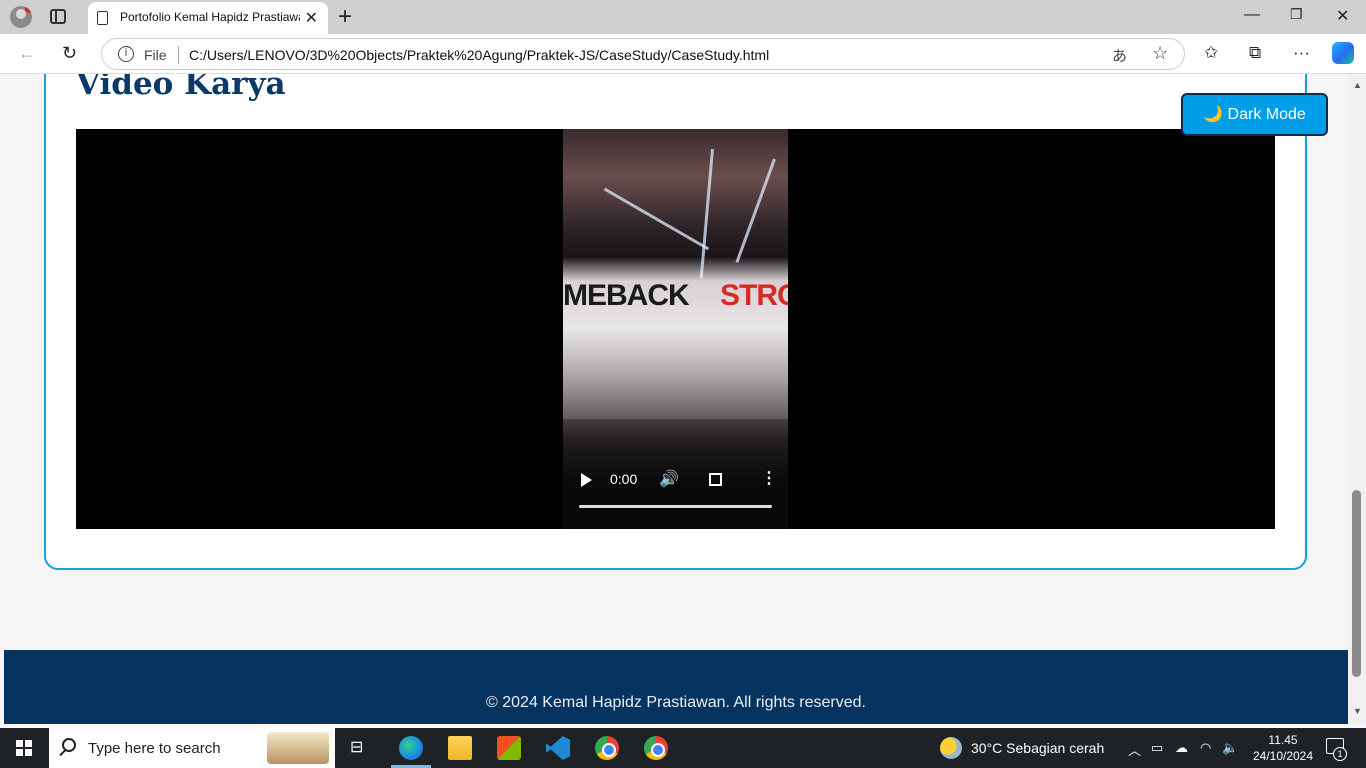  I want to click on current-time: 0:00, so click(624, 479).